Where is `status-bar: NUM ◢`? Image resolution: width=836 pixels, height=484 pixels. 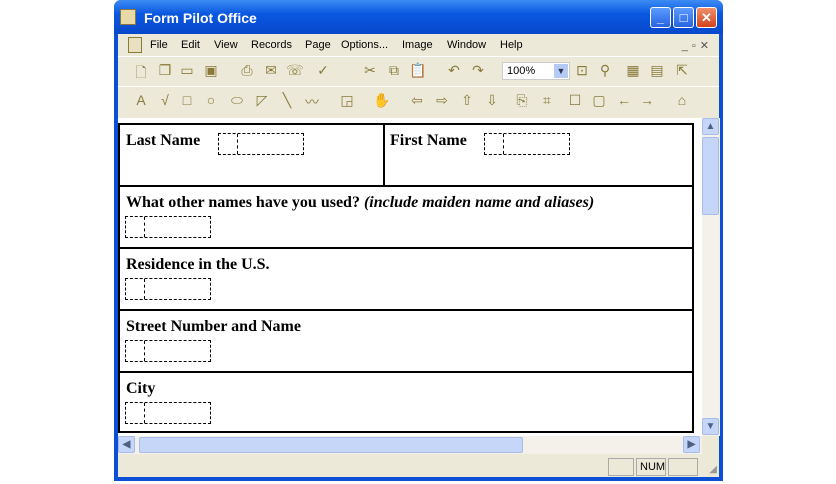 status-bar: NUM ◢ is located at coordinates (418, 465).